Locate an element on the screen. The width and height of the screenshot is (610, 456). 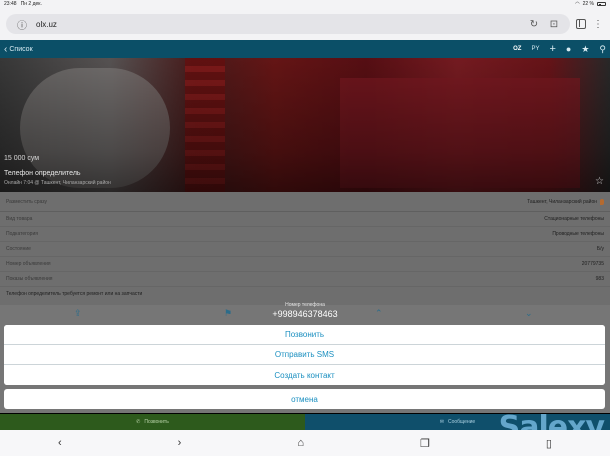
wifi-icon: ◠ is located at coordinates (577, 4).